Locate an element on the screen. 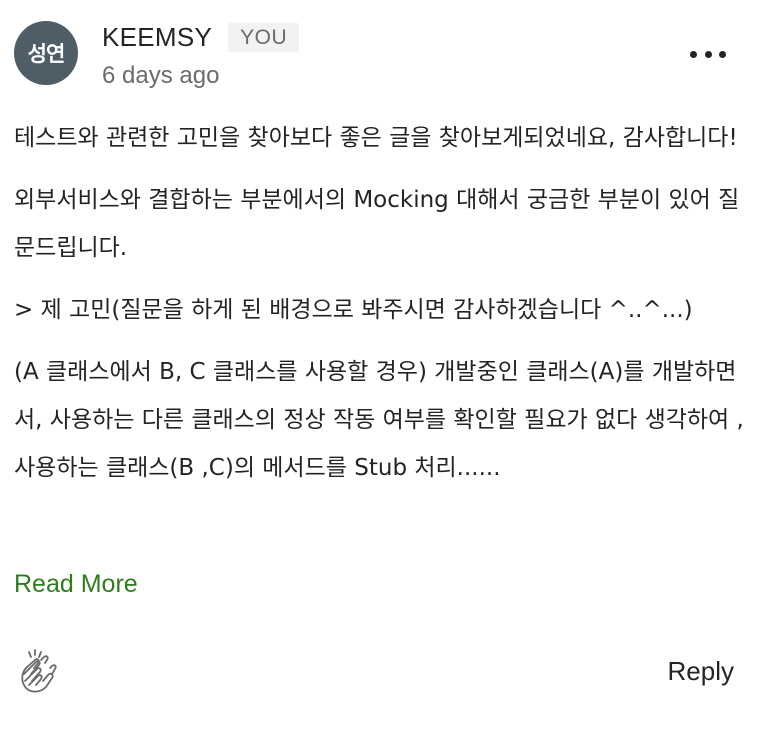 The image size is (770, 734). clap-button is located at coordinates (38, 672).